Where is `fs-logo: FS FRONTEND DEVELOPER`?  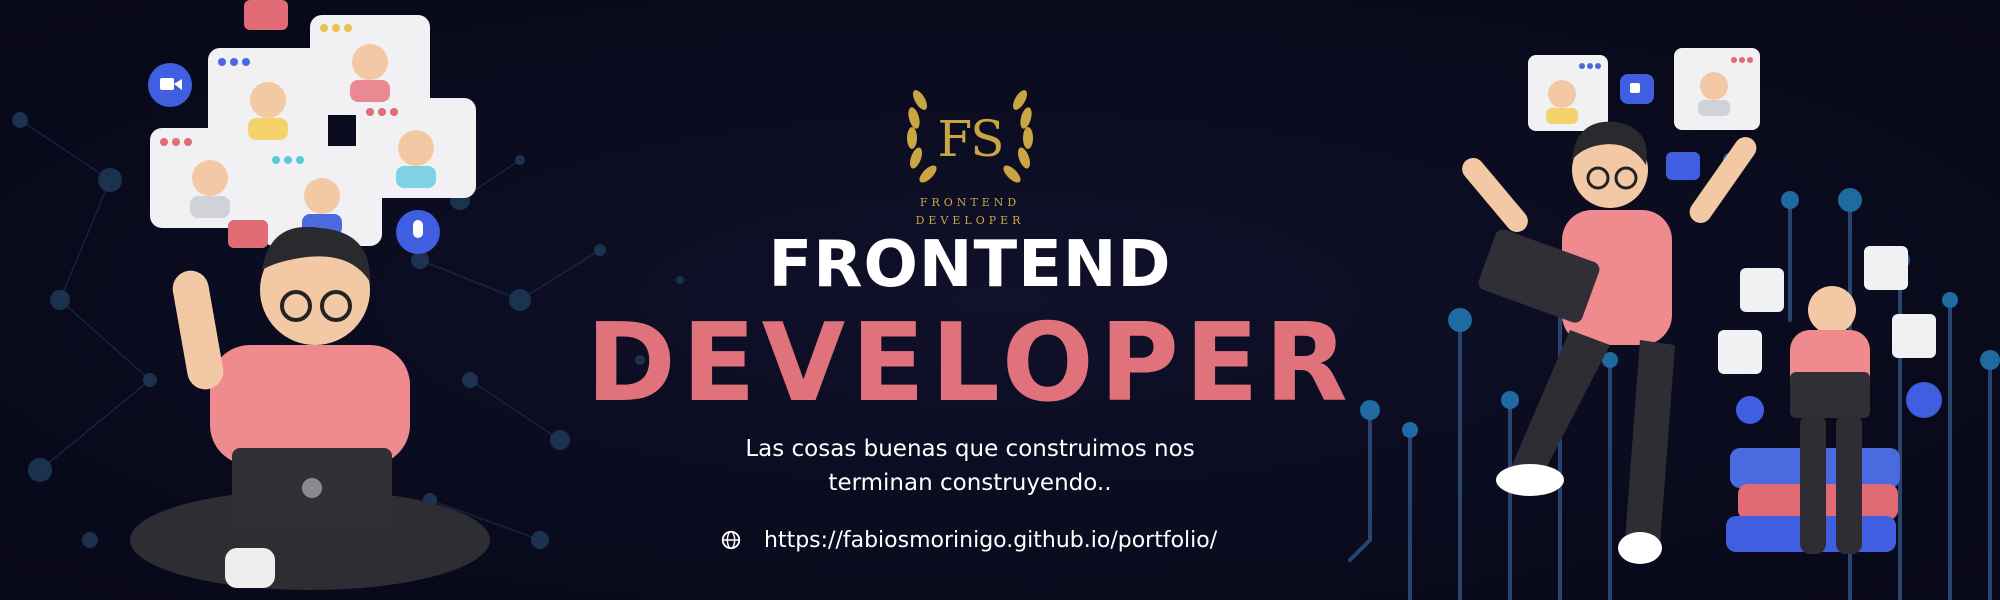 fs-logo: FS FRONTEND DEVELOPER is located at coordinates (970, 155).